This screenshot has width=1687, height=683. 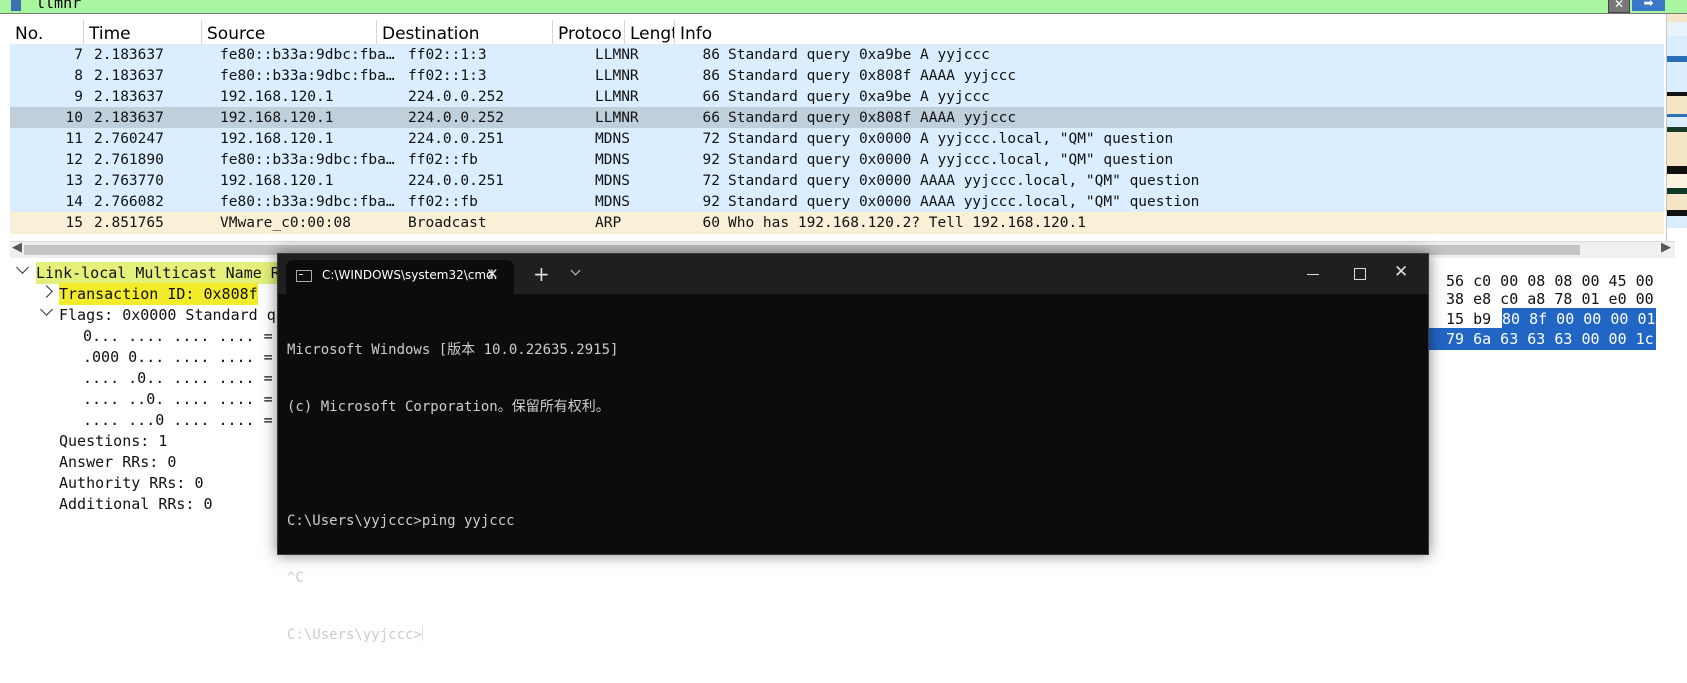 What do you see at coordinates (167, 315) in the screenshot?
I see `tree-item-flags: Flags: 0x0000 Standard q` at bounding box center [167, 315].